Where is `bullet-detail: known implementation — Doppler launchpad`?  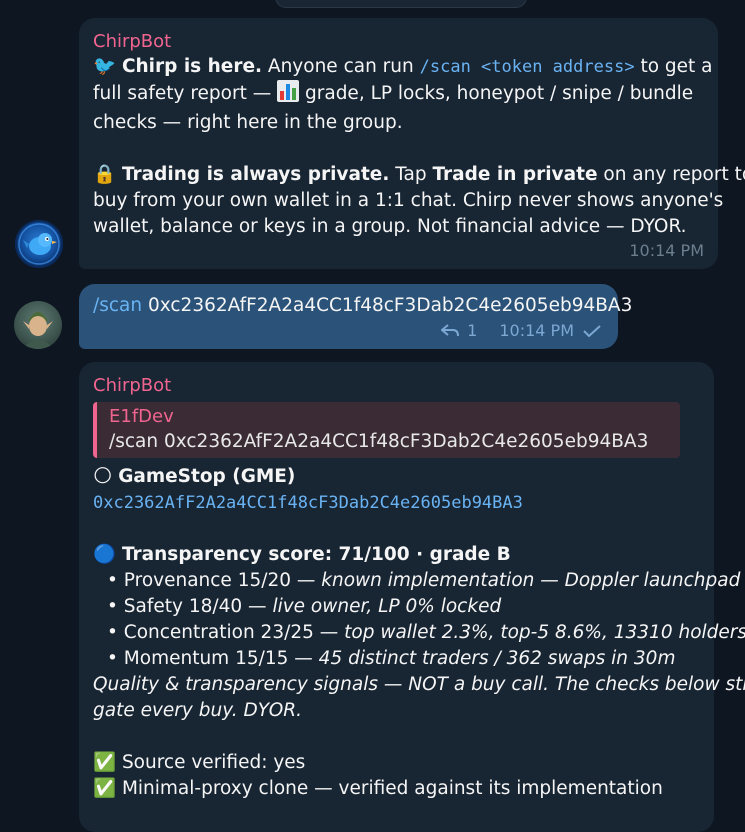 bullet-detail: known implementation — Doppler launchpad is located at coordinates (530, 580).